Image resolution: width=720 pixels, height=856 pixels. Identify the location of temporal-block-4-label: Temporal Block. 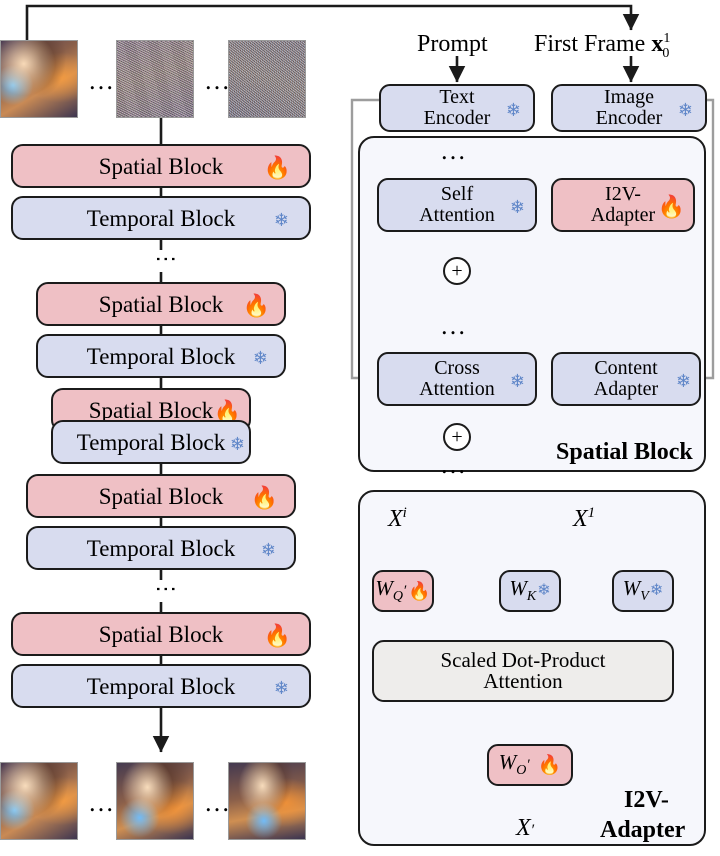
(161, 548).